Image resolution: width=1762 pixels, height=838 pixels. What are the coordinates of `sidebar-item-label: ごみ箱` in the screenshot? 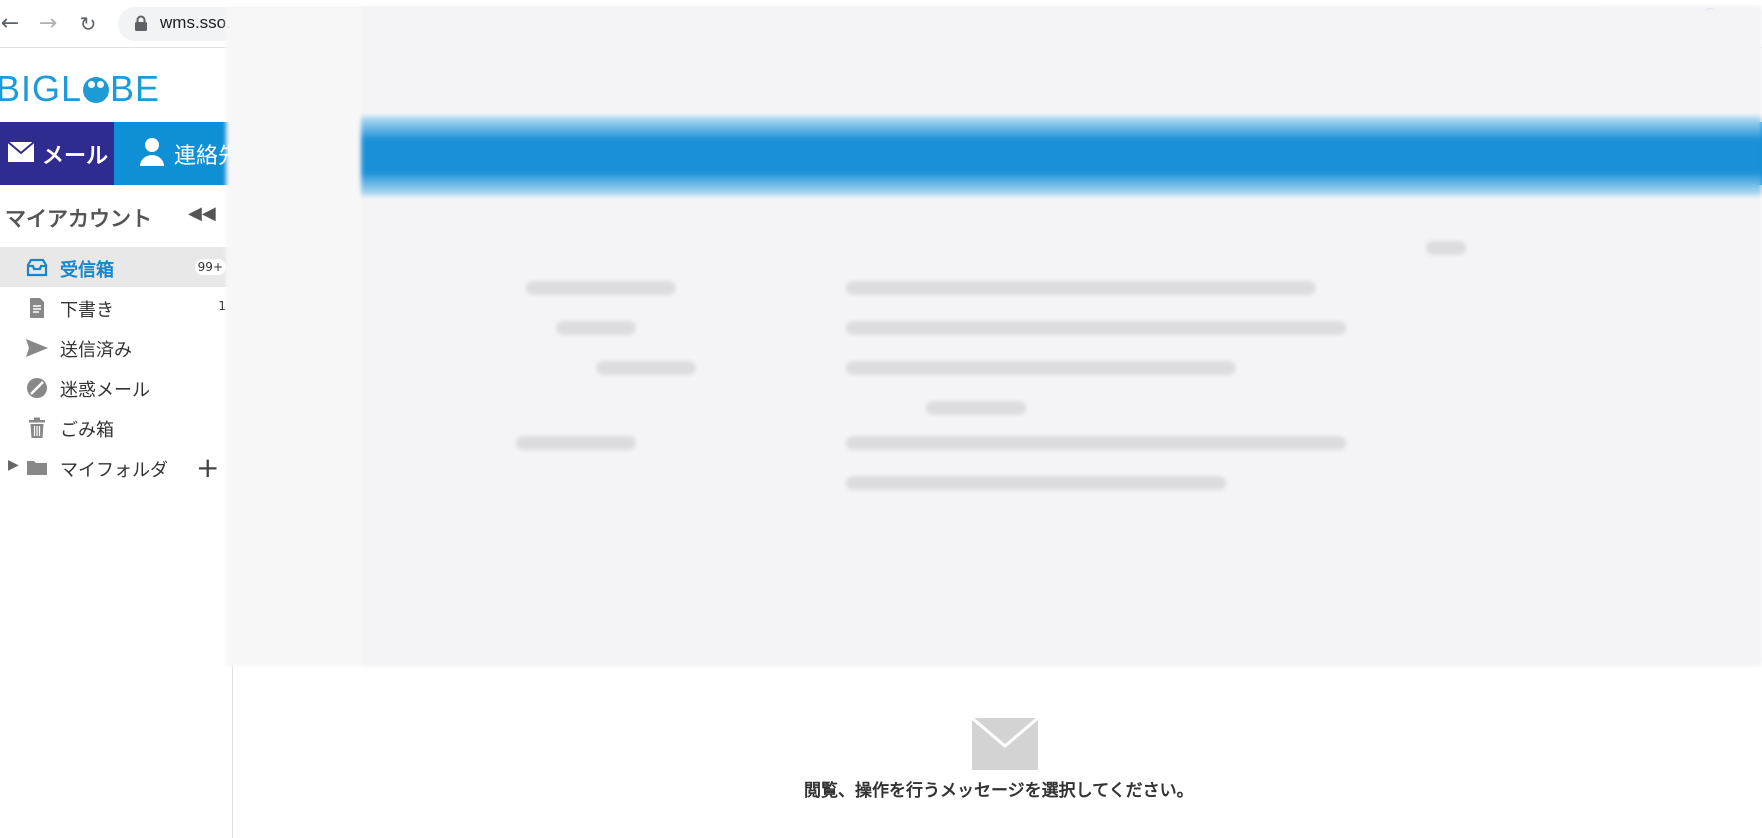 It's located at (87, 430).